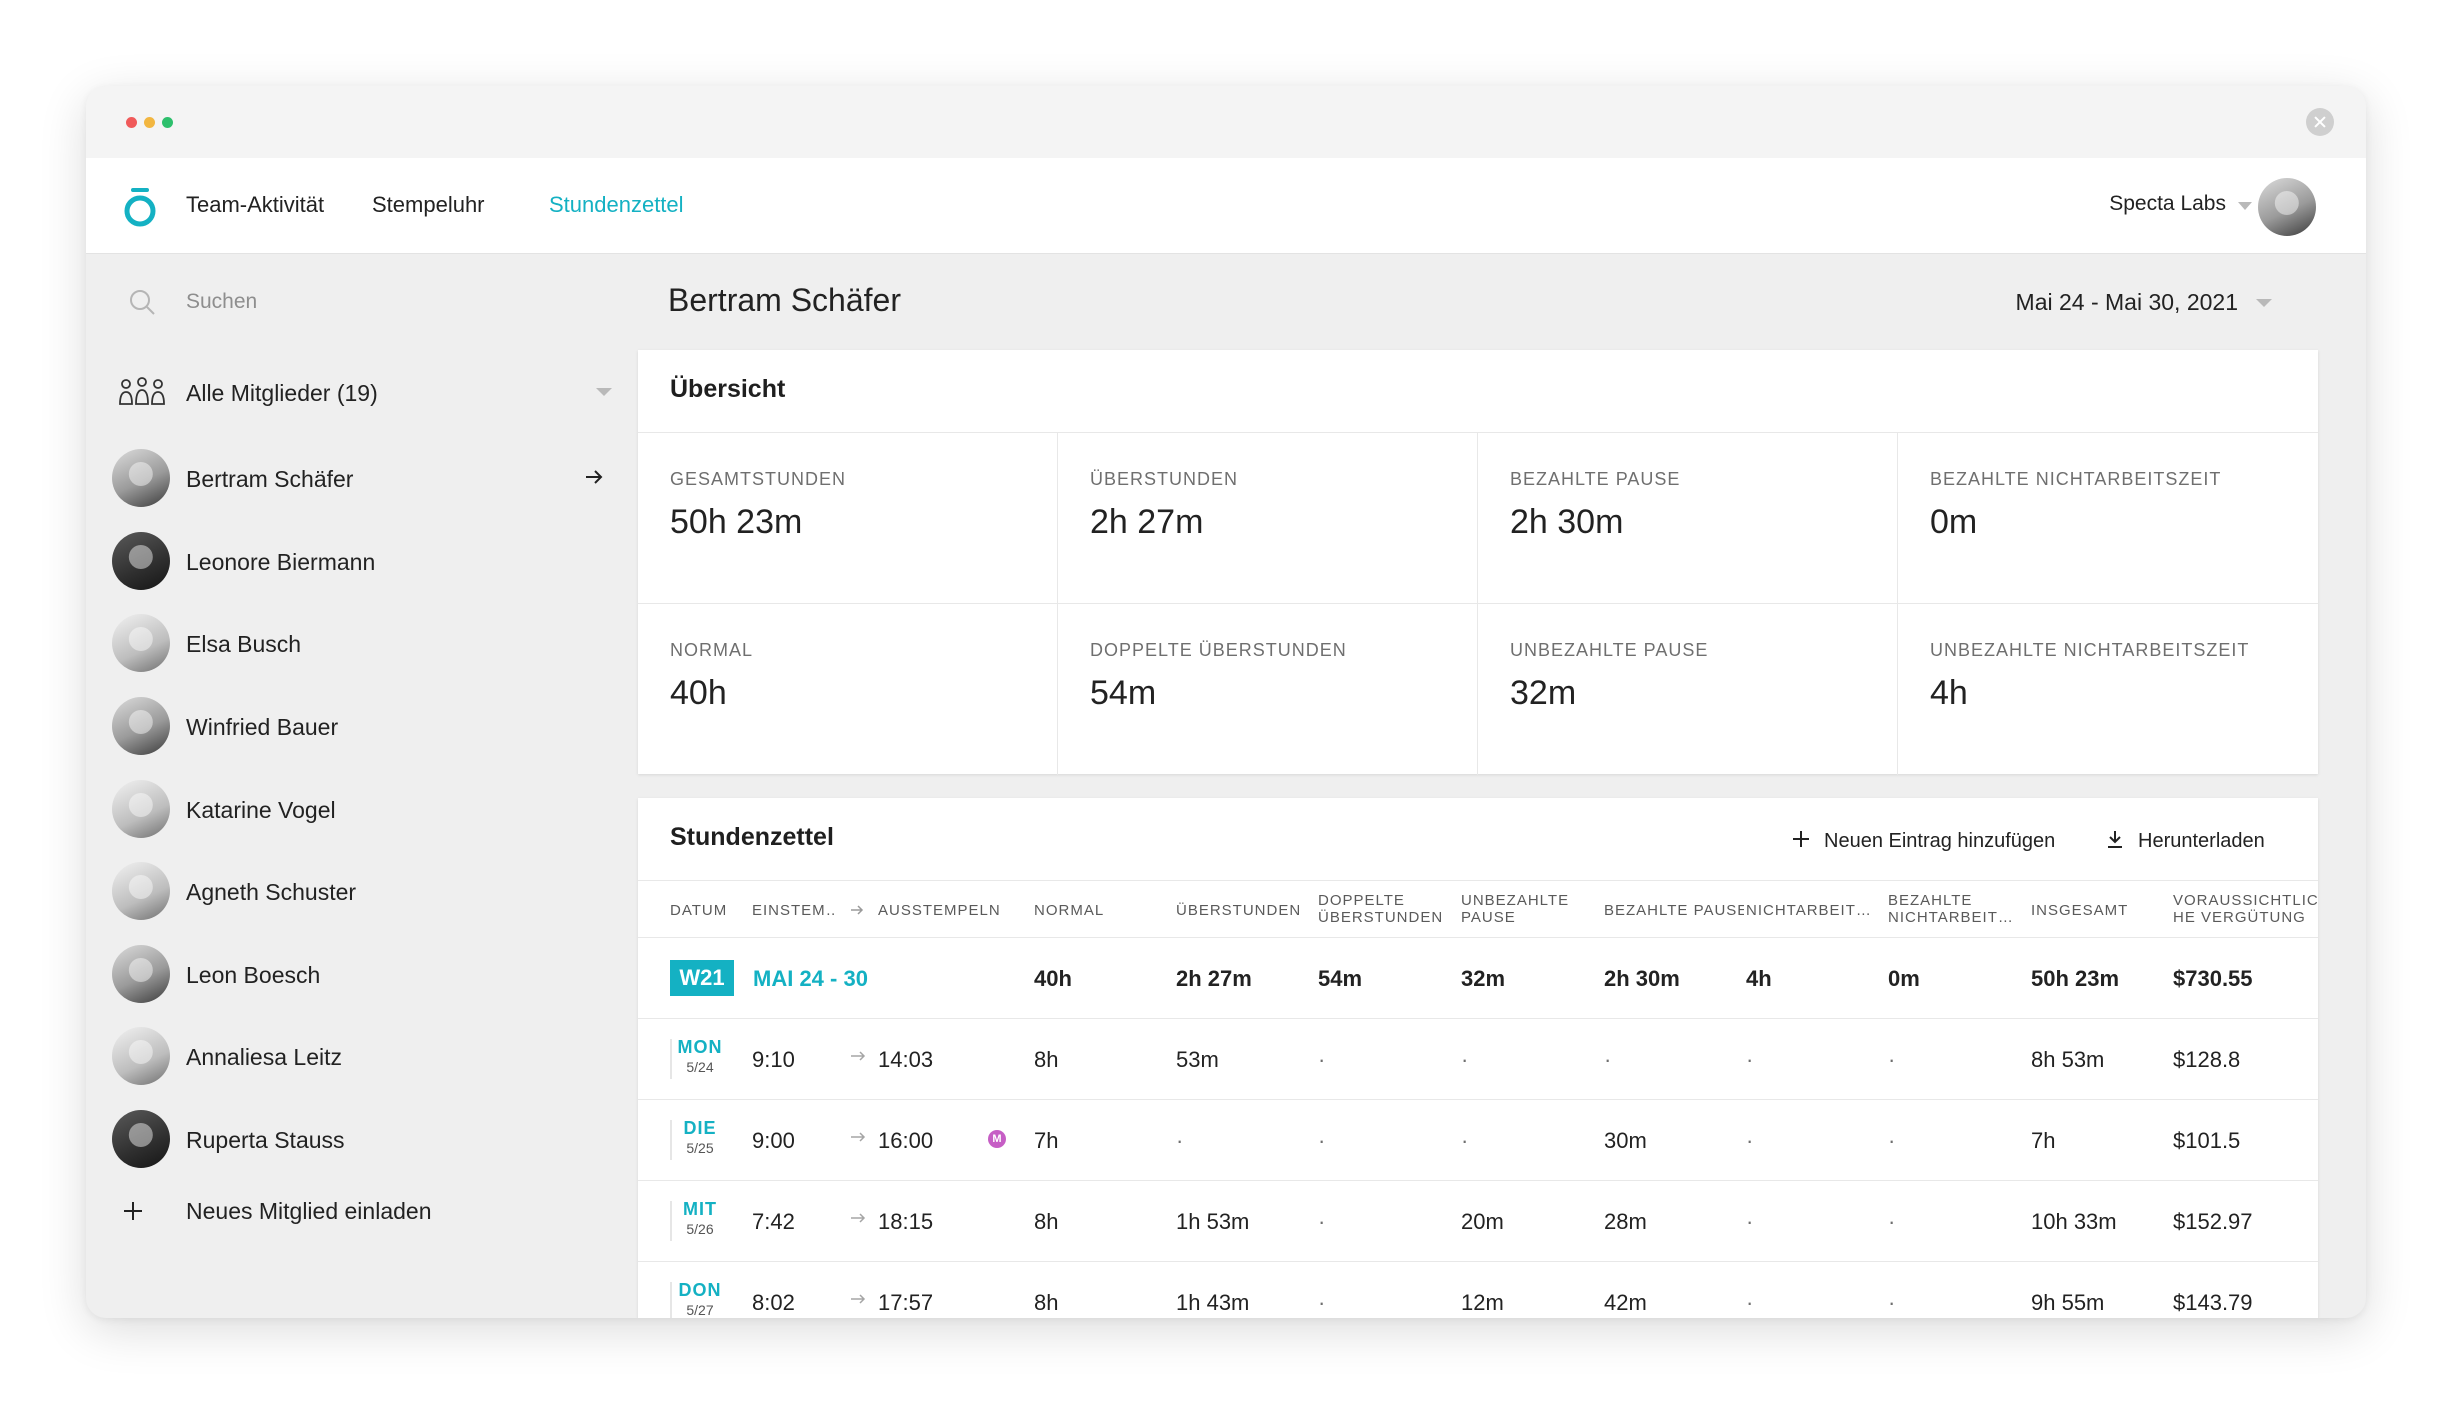 This screenshot has width=2452, height=1404. Describe the element at coordinates (362, 1056) in the screenshot. I see `member-item: Annaliesa Leitz` at that location.